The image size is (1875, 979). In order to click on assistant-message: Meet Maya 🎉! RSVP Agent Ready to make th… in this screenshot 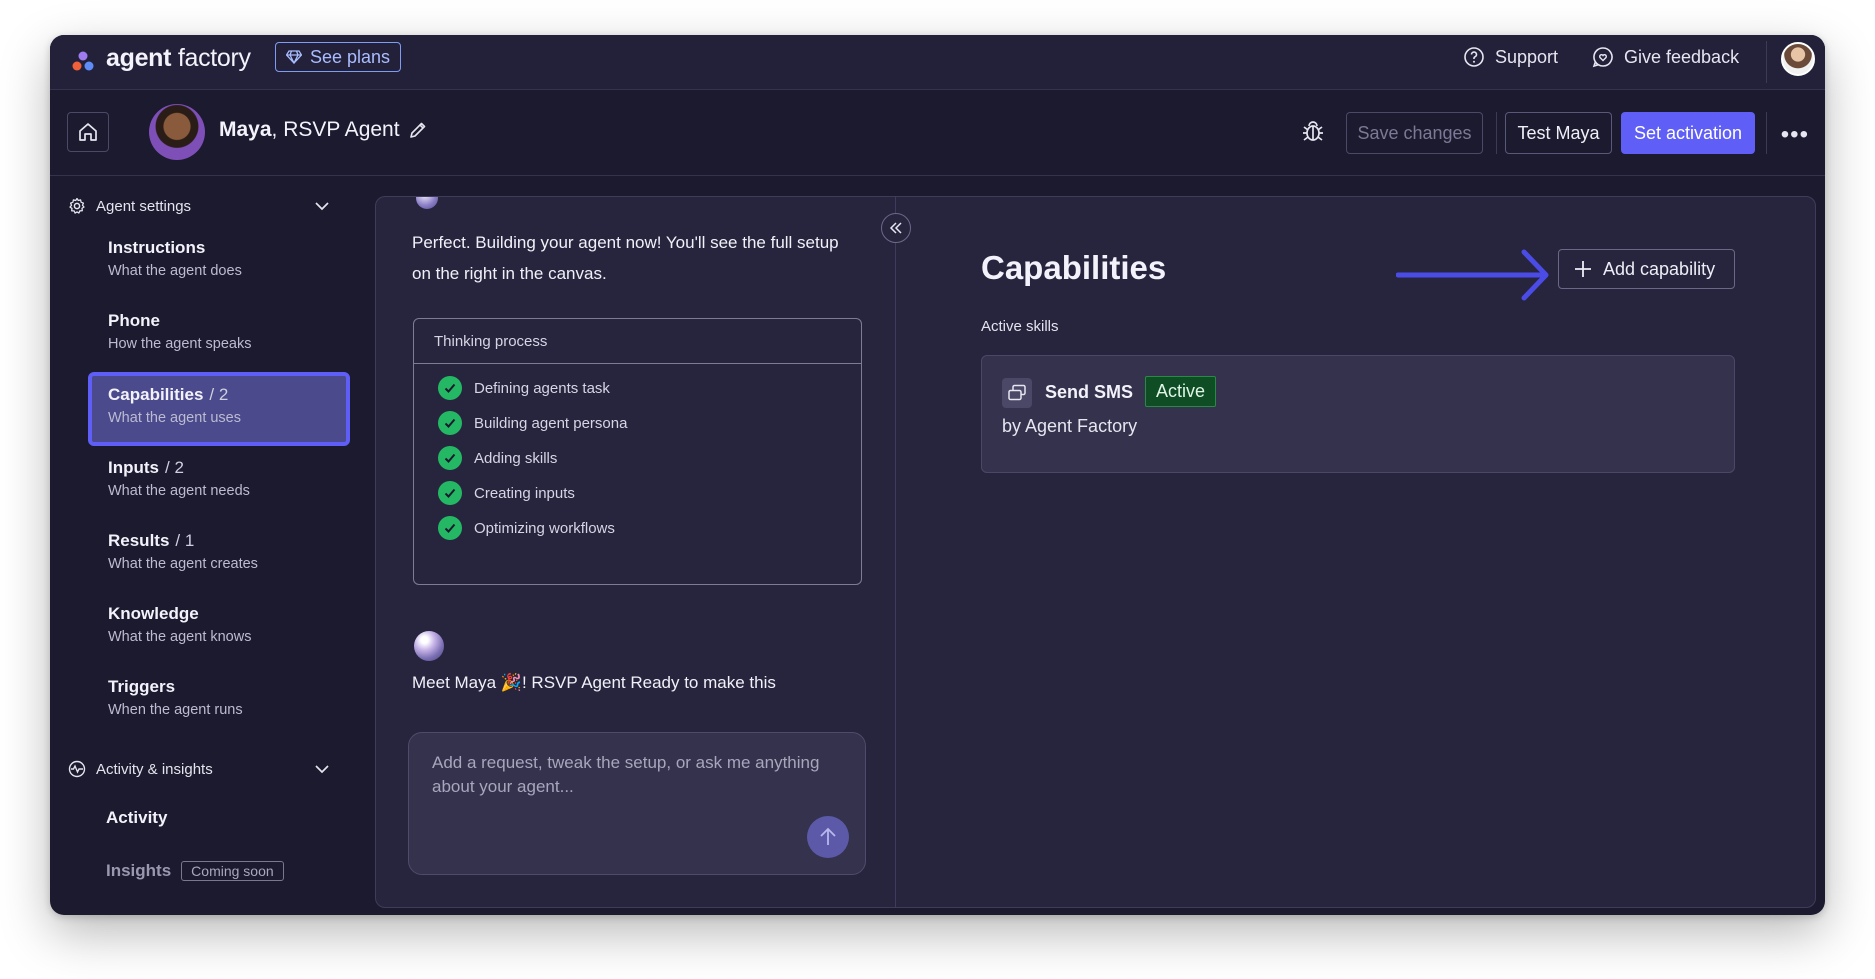, I will do `click(594, 682)`.